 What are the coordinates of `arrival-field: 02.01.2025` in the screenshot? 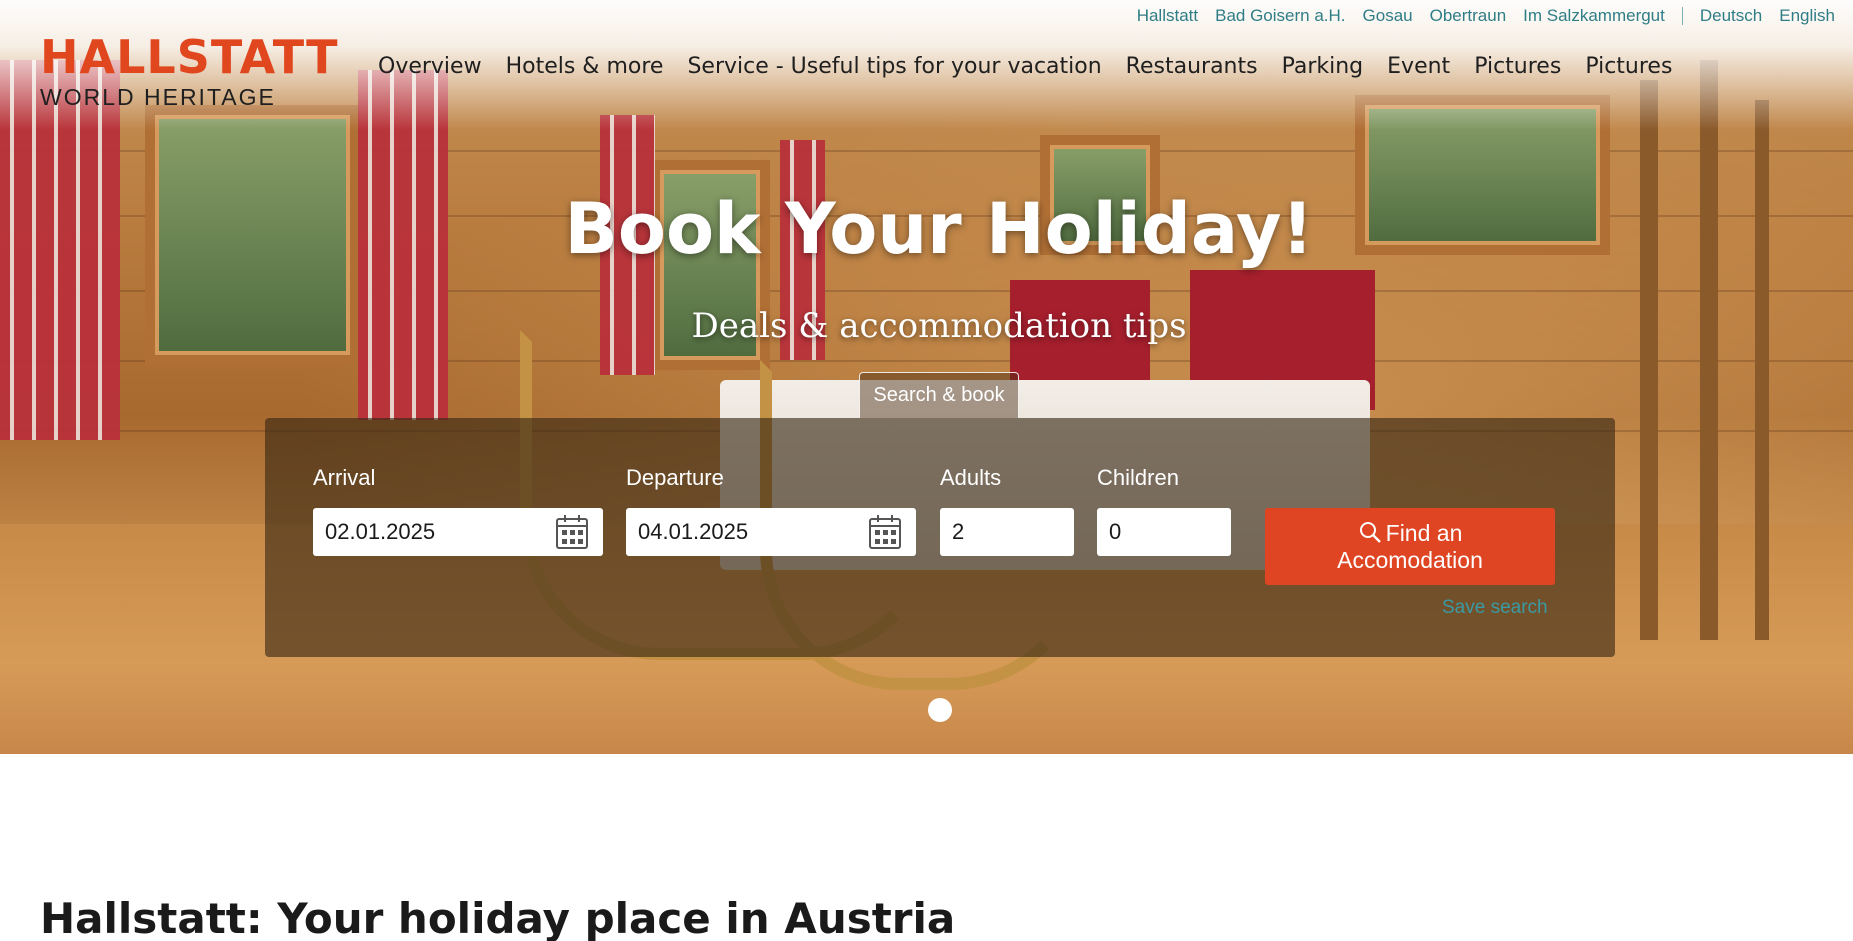 It's located at (458, 532).